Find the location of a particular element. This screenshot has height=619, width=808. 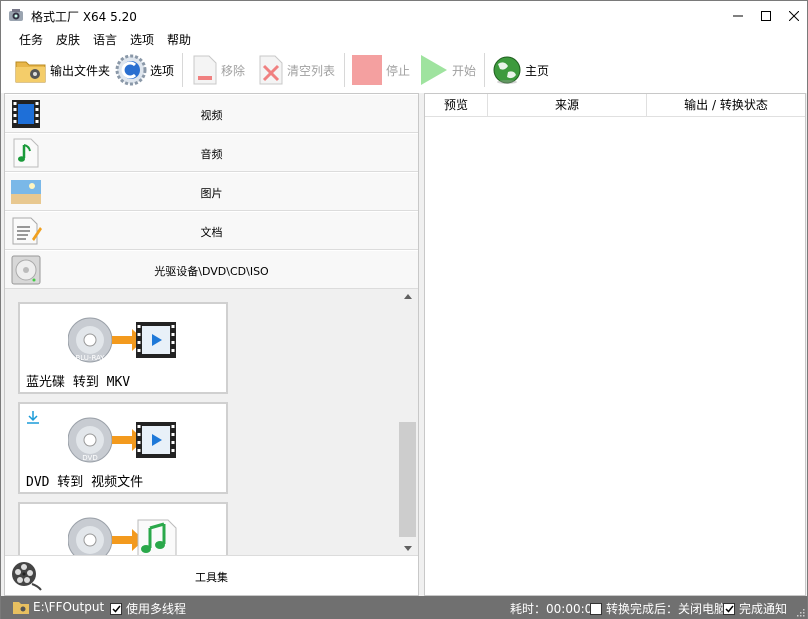

category-video: 视频 is located at coordinates (211, 113).